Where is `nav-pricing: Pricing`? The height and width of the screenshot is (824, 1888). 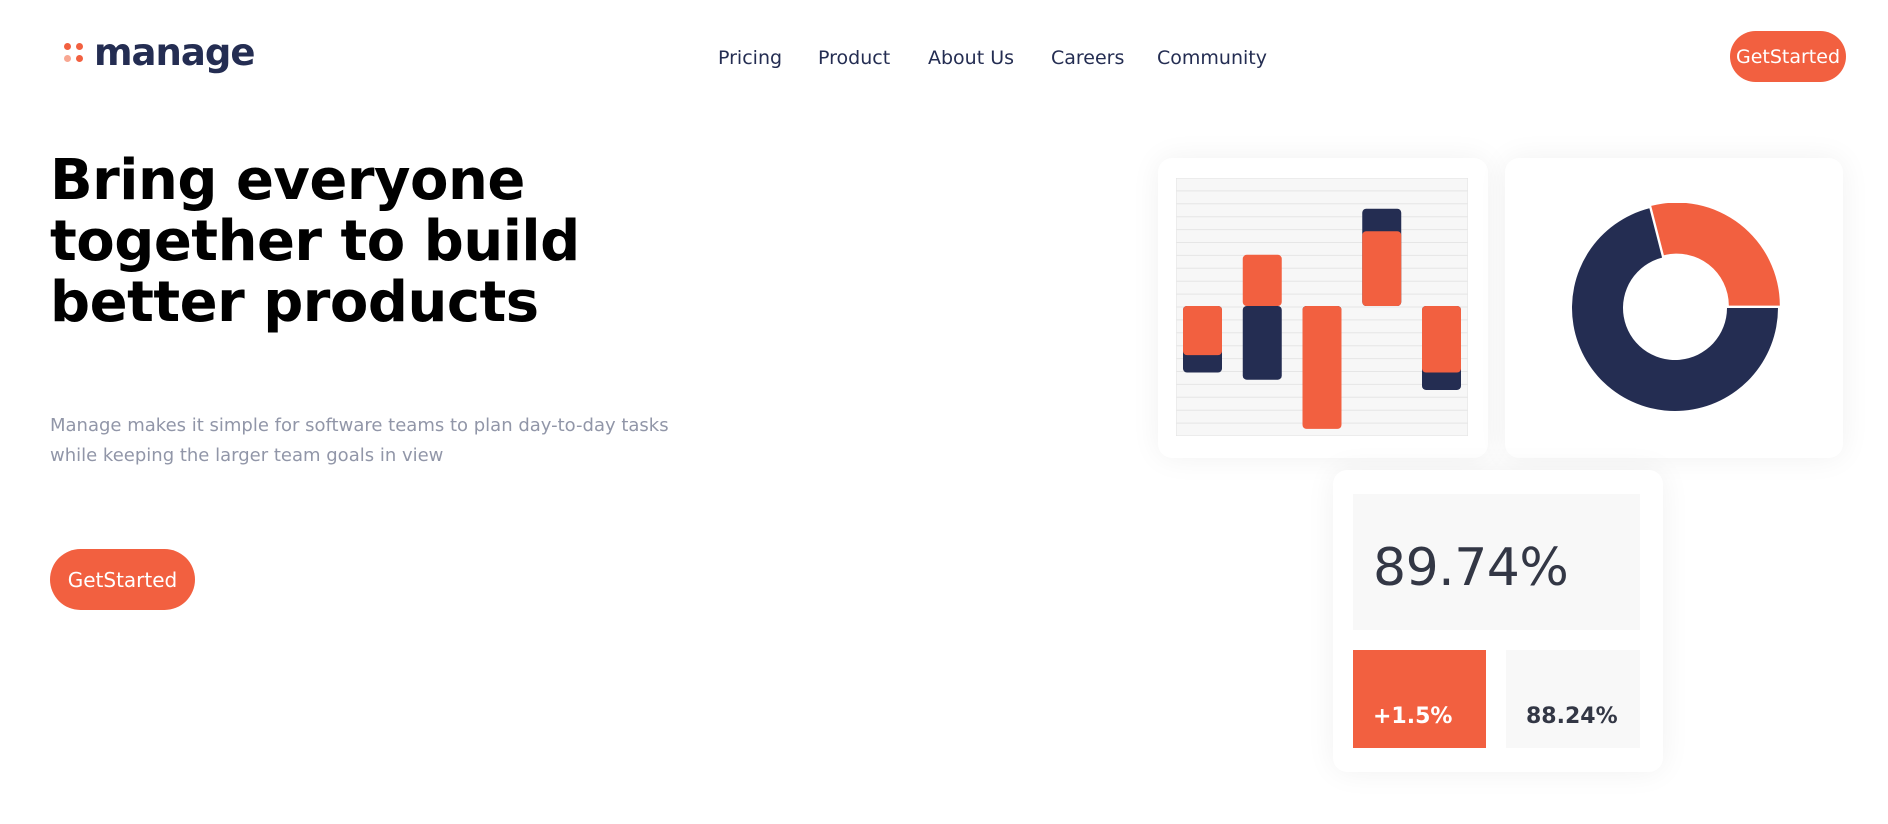 nav-pricing: Pricing is located at coordinates (750, 58).